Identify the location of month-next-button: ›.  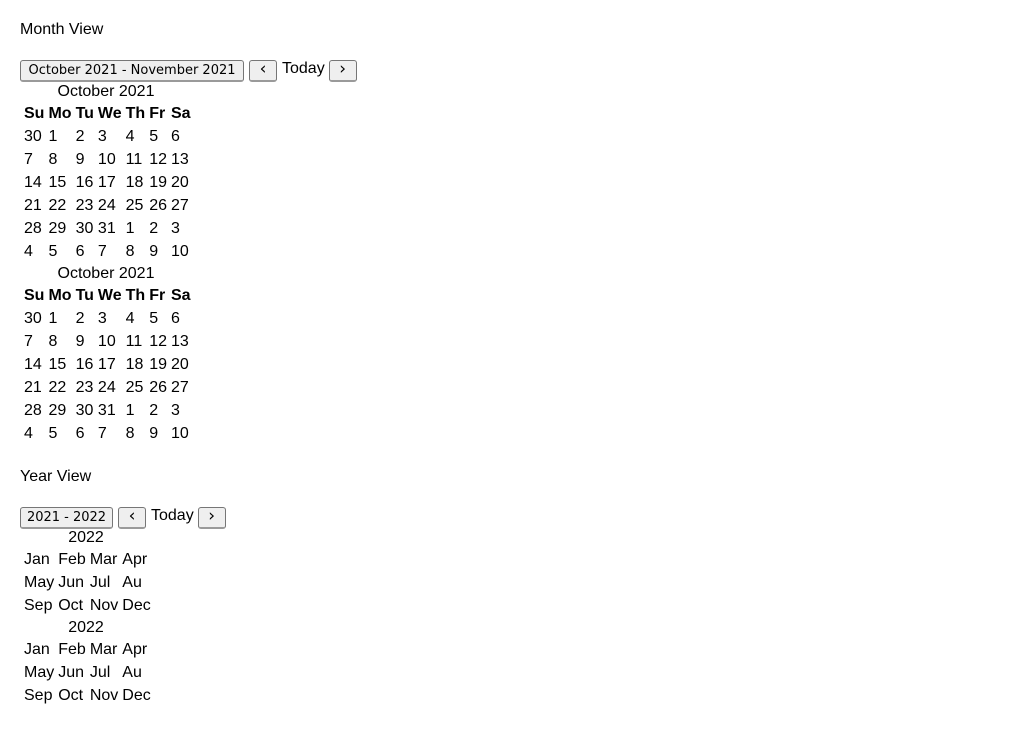
(342, 71).